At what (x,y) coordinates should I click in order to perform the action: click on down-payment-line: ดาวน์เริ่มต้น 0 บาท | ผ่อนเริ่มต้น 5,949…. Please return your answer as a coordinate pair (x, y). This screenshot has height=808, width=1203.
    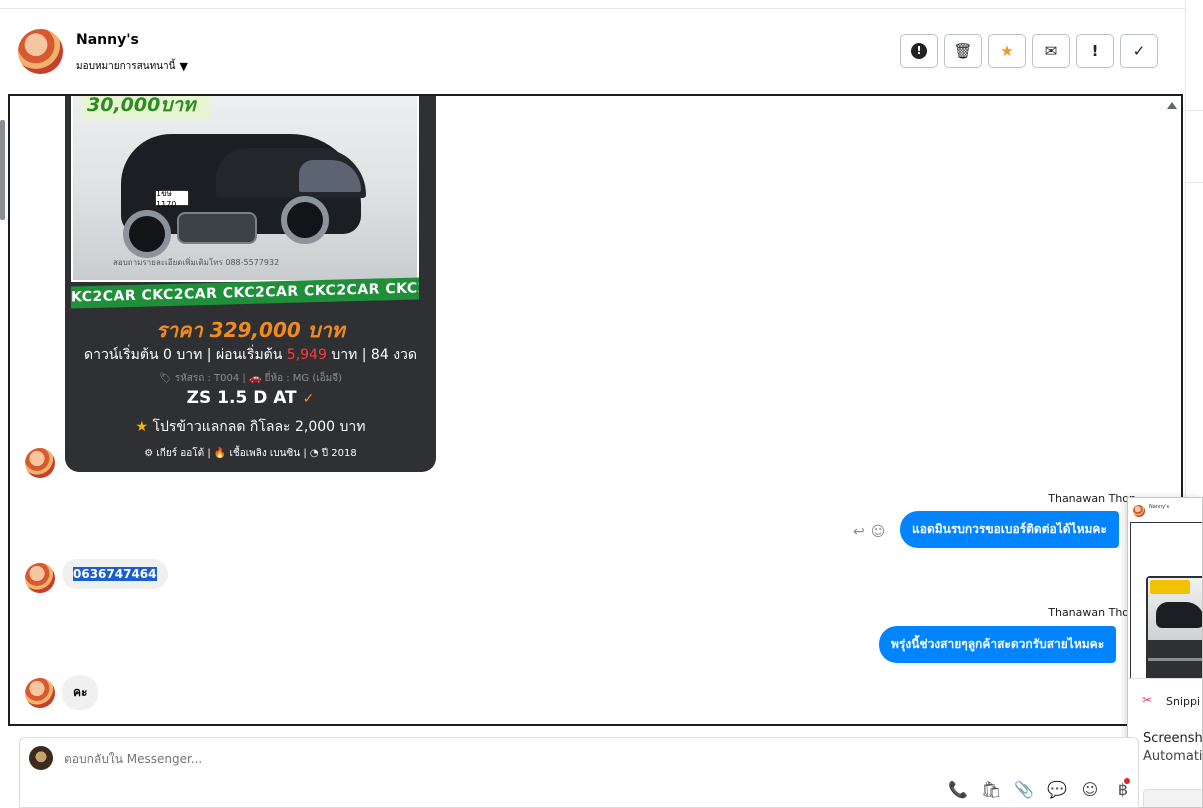
    Looking at the image, I should click on (250, 355).